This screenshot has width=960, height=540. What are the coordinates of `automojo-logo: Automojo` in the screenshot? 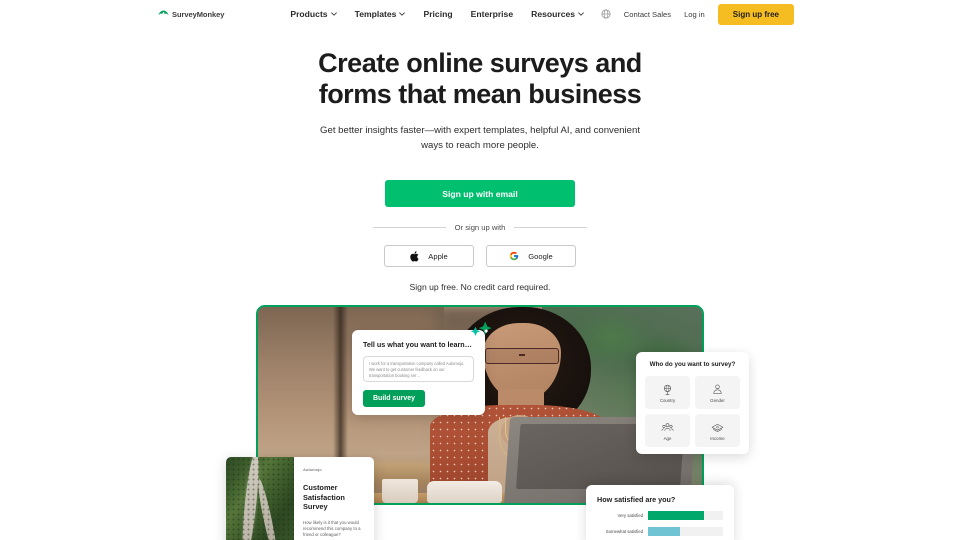 It's located at (334, 469).